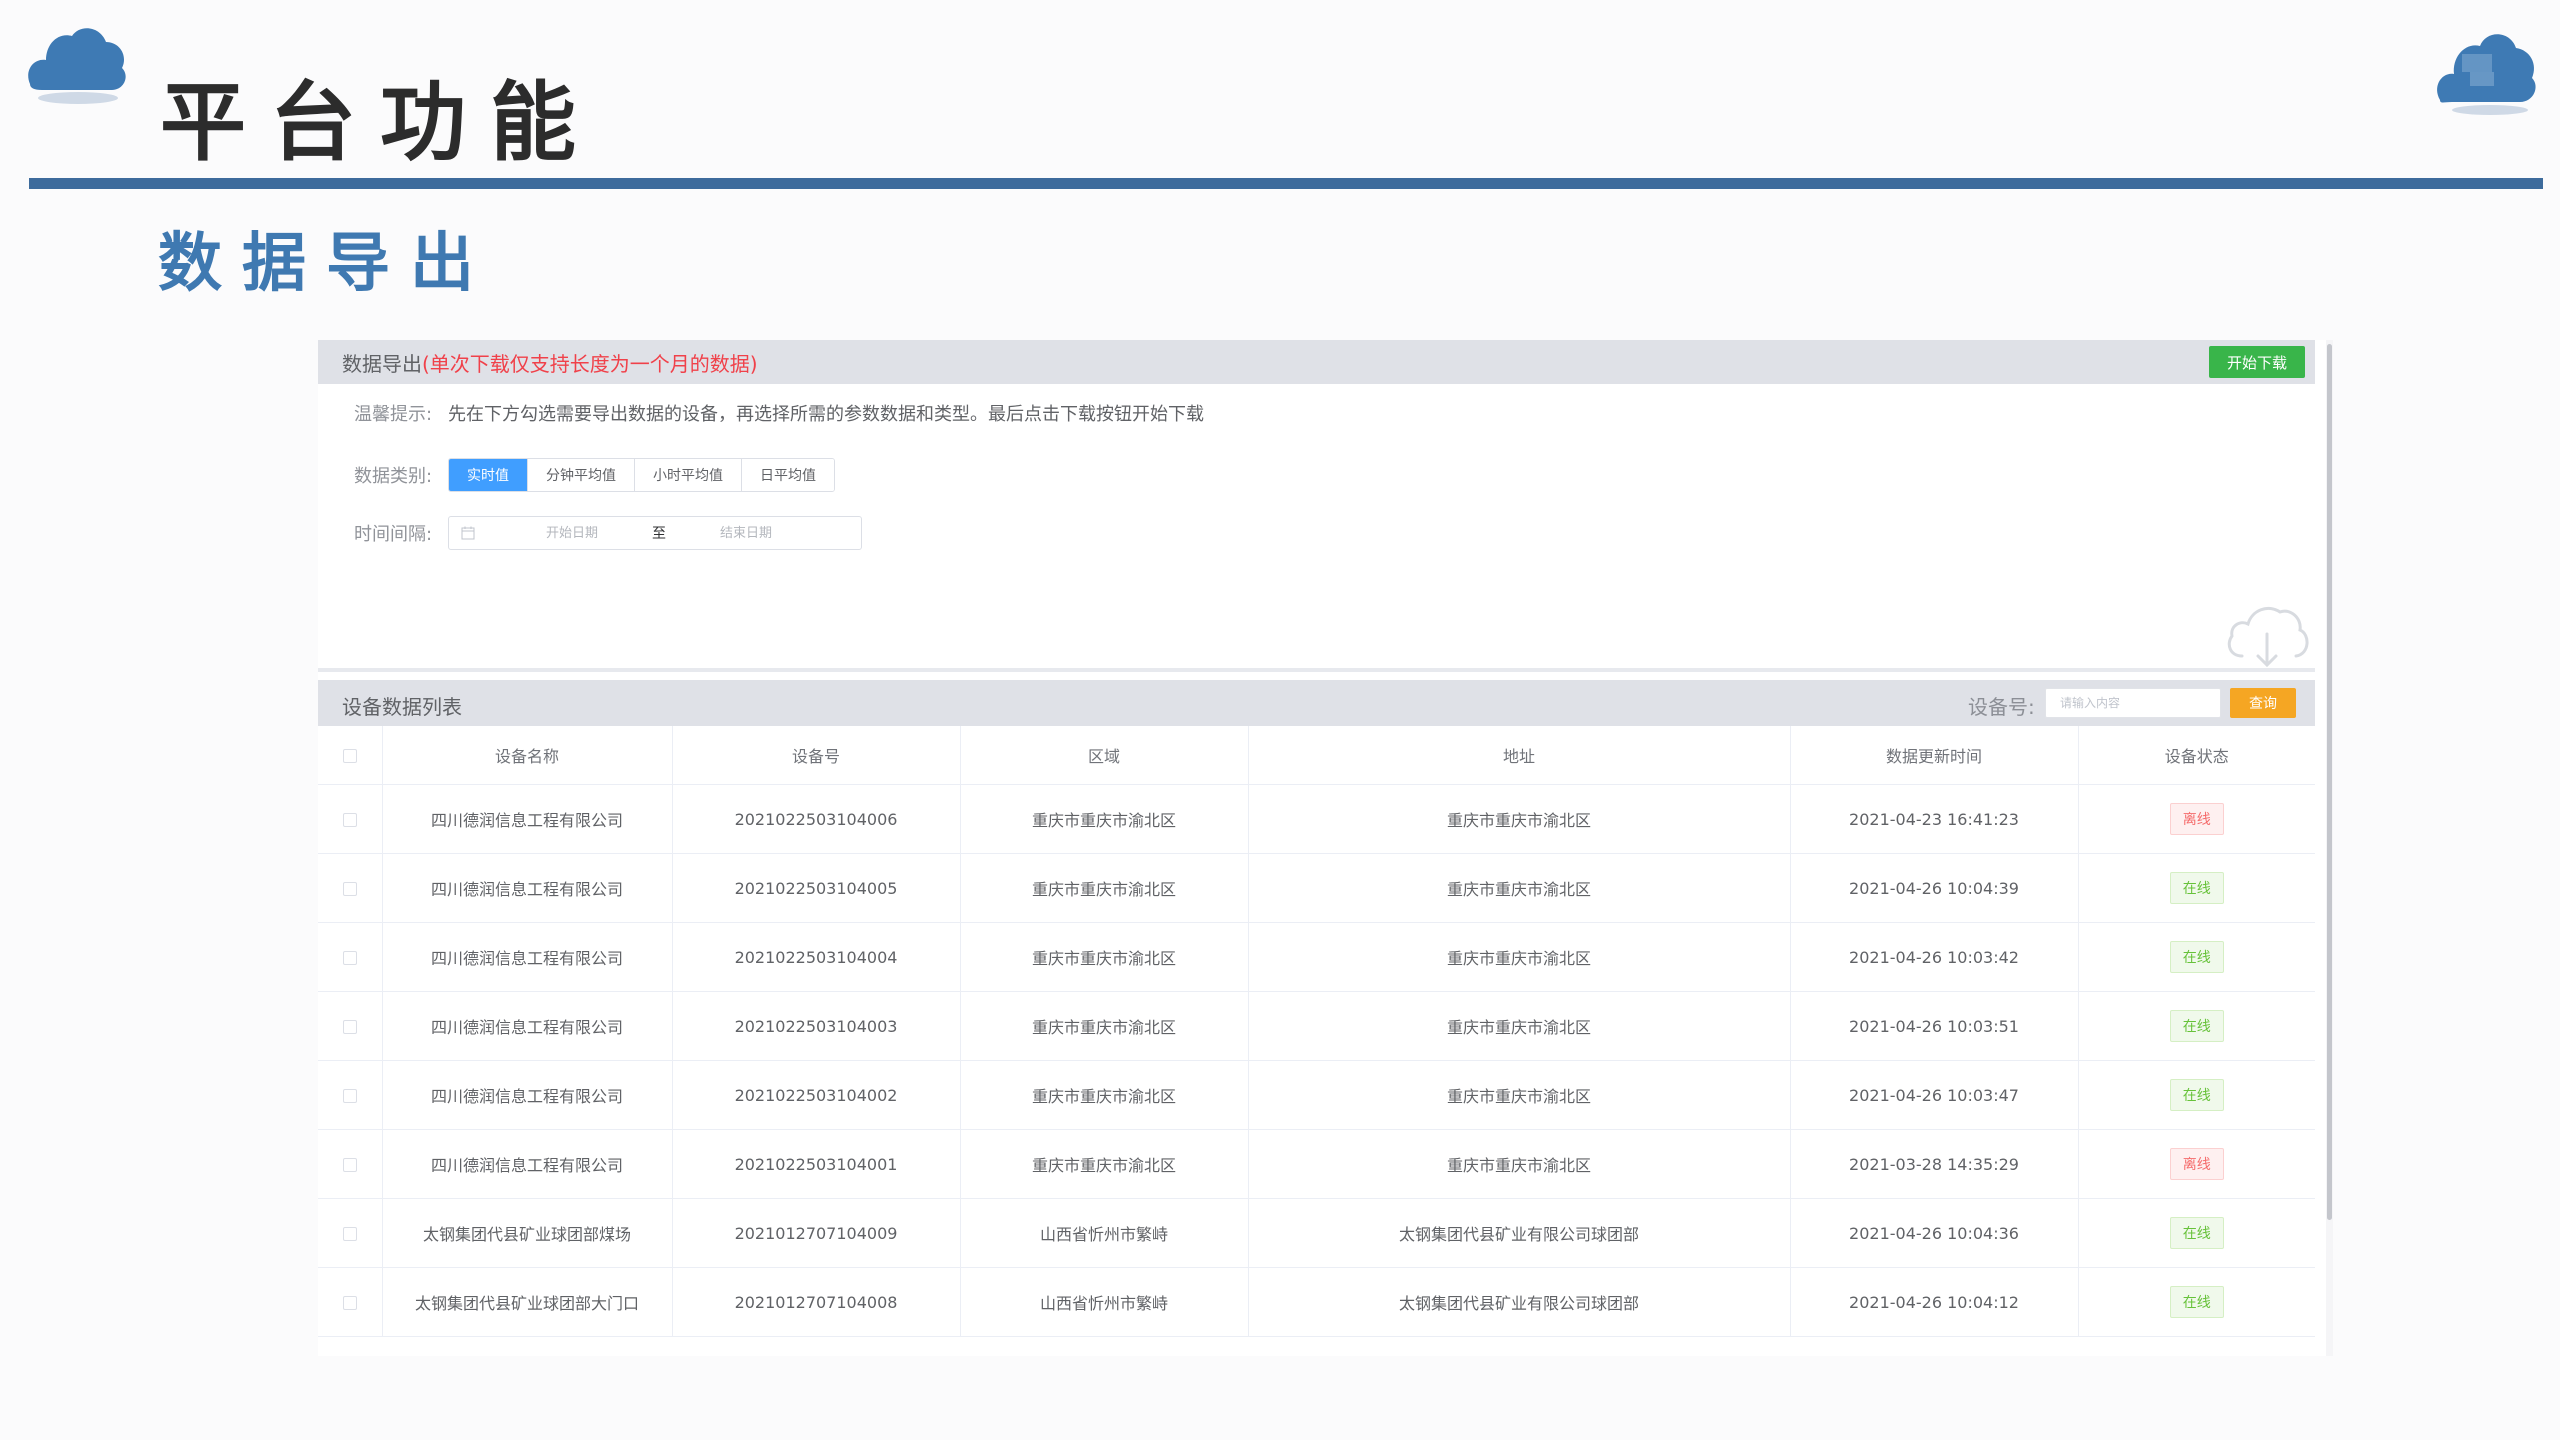 The width and height of the screenshot is (2560, 1440). What do you see at coordinates (2267, 635) in the screenshot?
I see `cloud-download-icon` at bounding box center [2267, 635].